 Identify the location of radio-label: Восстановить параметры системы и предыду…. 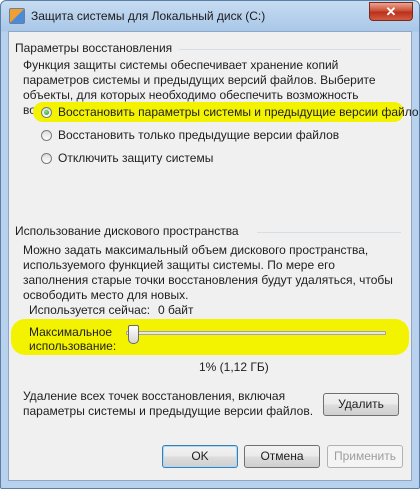
(239, 112).